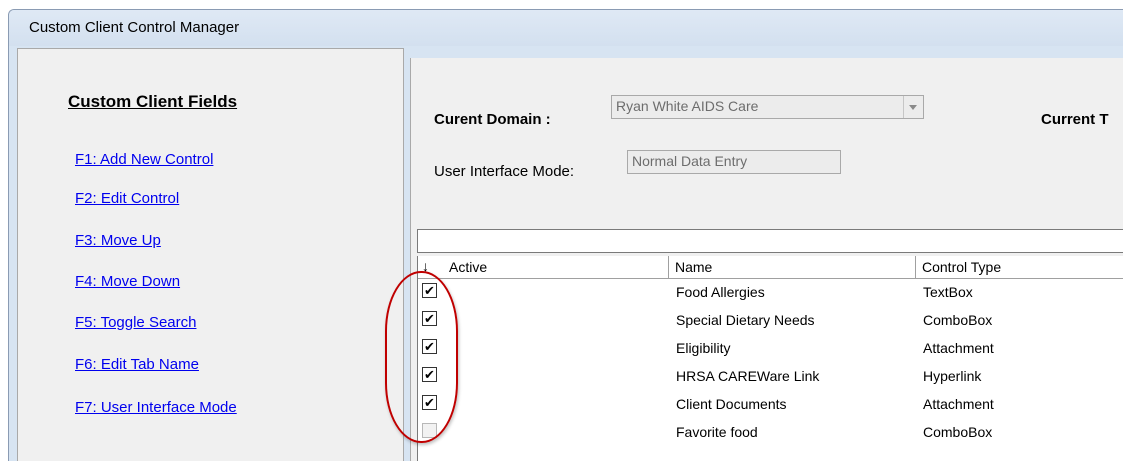 The height and width of the screenshot is (461, 1123). I want to click on column-header-active: ↓ Active, so click(543, 267).